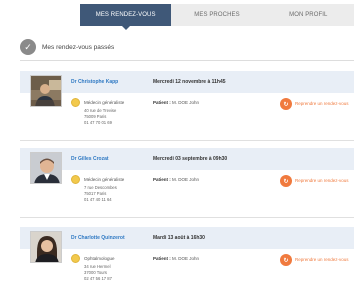  What do you see at coordinates (308, 15) in the screenshot?
I see `tab-mon-profil: MON PROFIL` at bounding box center [308, 15].